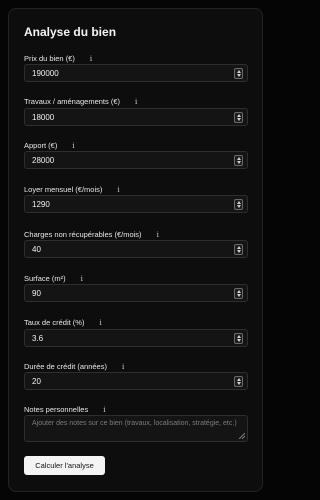 The height and width of the screenshot is (500, 320). I want to click on rate-input: 3.6, so click(136, 338).